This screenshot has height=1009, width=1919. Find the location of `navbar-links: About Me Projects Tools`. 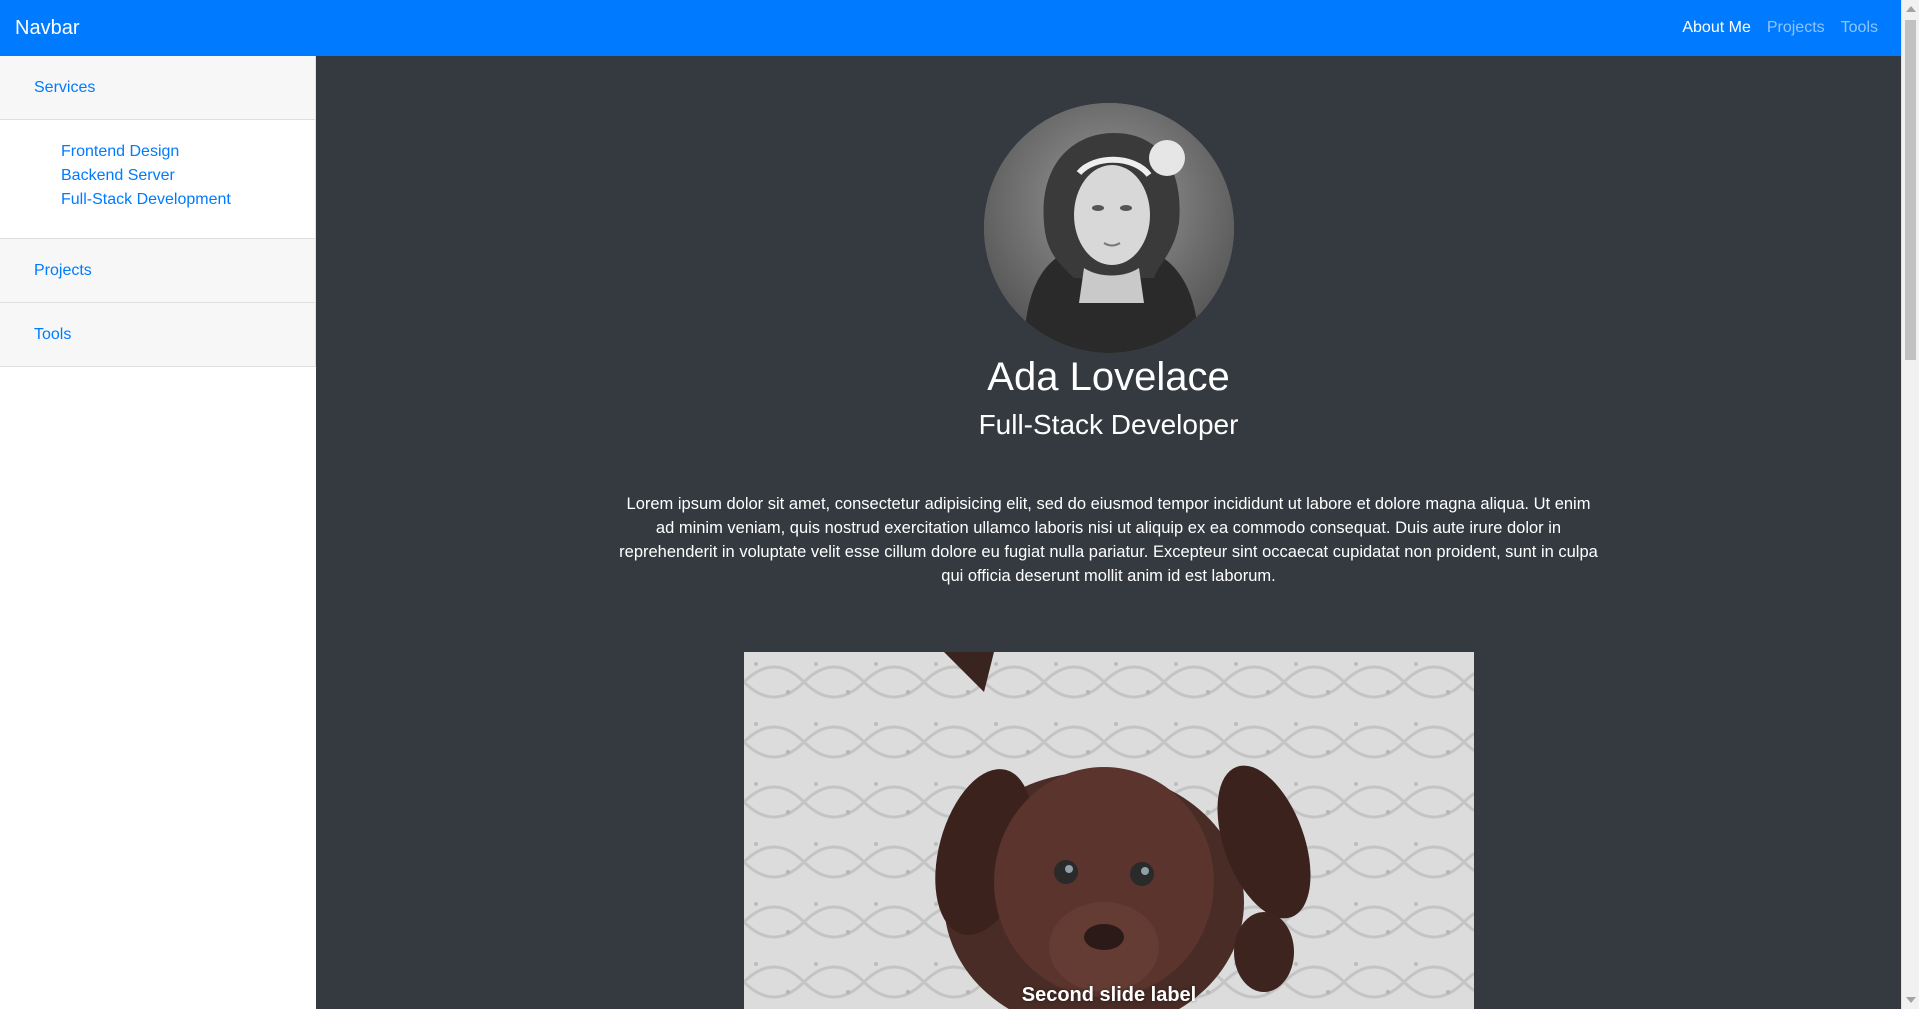

navbar-links: About Me Projects Tools is located at coordinates (1780, 28).